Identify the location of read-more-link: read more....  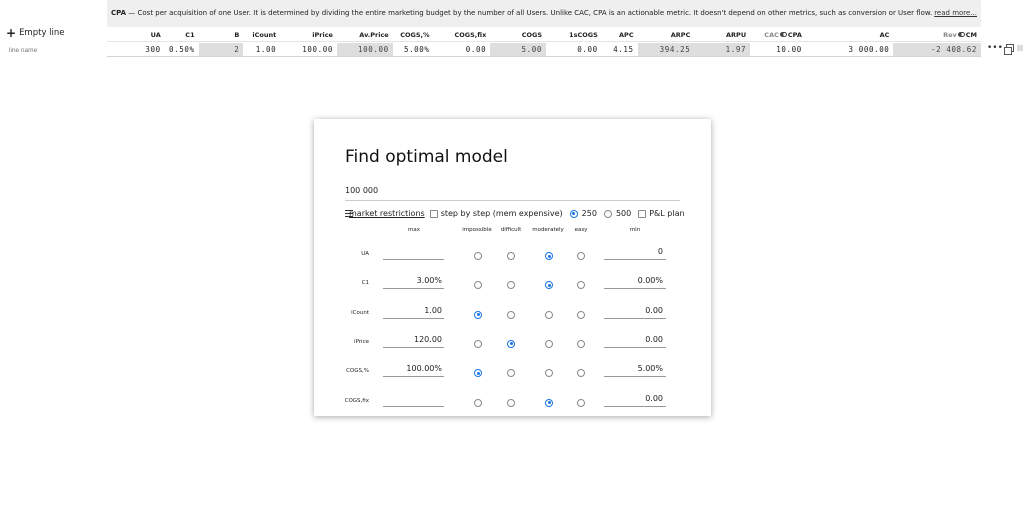
(955, 13).